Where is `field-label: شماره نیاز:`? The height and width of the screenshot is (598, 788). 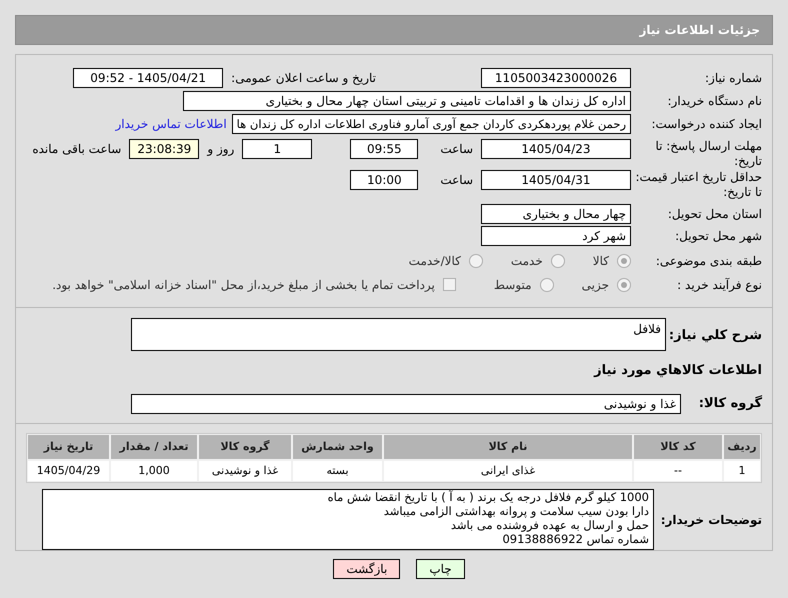
field-label: شماره نیاز: is located at coordinates (733, 77).